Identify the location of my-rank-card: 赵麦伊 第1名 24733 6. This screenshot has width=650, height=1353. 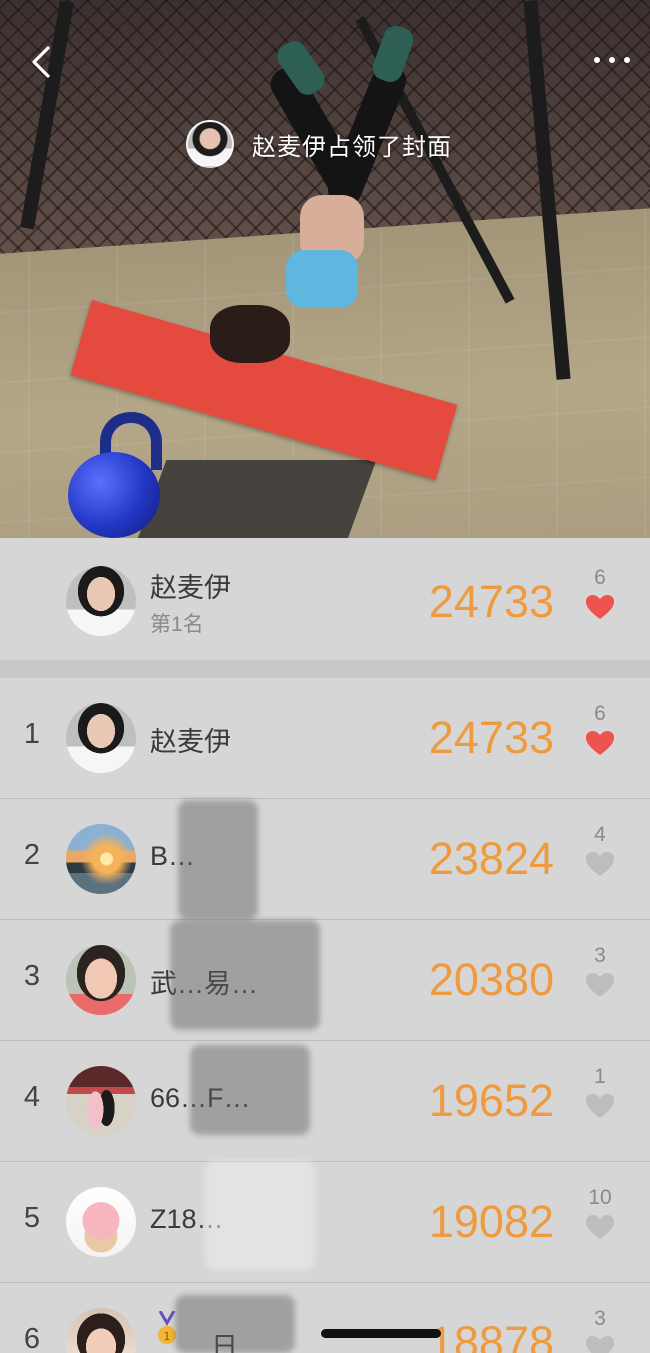
(325, 599).